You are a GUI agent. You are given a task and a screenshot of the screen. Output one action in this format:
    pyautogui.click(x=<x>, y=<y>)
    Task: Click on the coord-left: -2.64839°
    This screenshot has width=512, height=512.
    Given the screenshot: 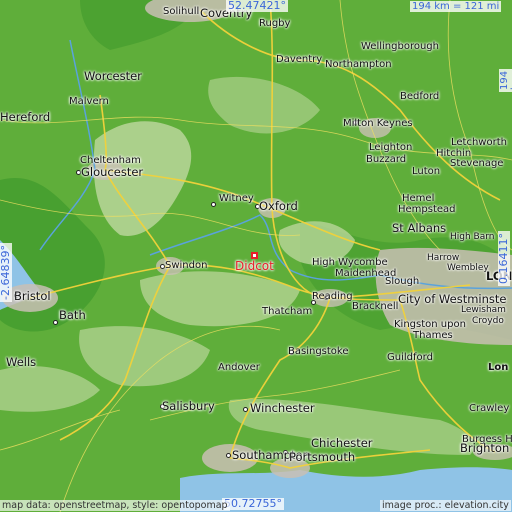 What is the action you would take?
    pyautogui.click(x=6, y=272)
    